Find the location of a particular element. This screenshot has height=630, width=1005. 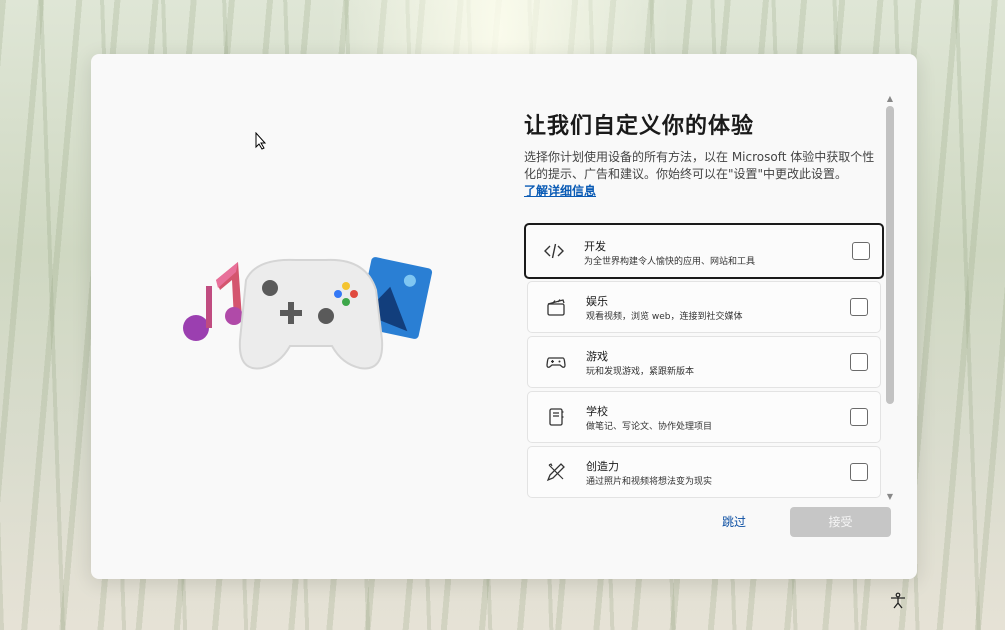

accept-button: 接受 is located at coordinates (840, 522).